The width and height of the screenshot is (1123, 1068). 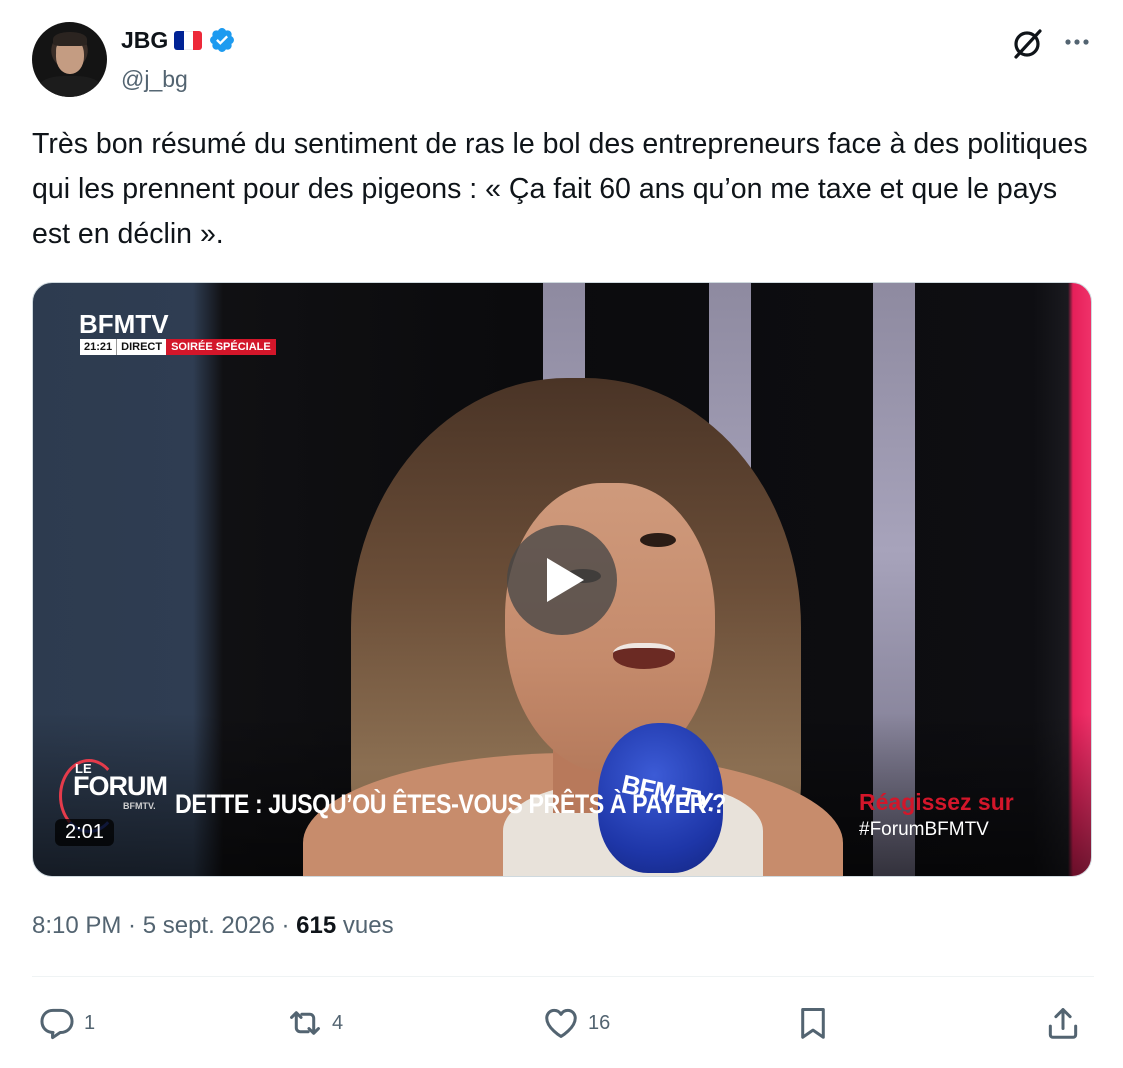 What do you see at coordinates (368, 925) in the screenshot?
I see `views-label: vues` at bounding box center [368, 925].